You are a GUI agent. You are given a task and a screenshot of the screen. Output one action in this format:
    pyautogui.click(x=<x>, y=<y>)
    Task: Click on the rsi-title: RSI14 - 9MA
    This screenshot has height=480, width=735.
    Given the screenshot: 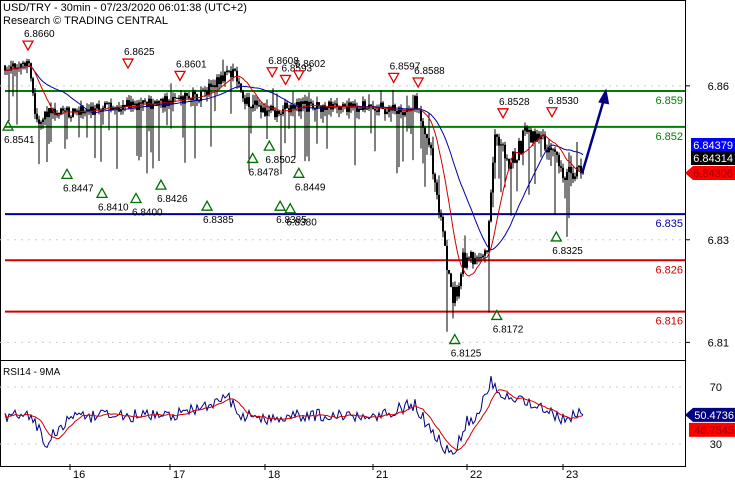 What is the action you would take?
    pyautogui.click(x=32, y=372)
    